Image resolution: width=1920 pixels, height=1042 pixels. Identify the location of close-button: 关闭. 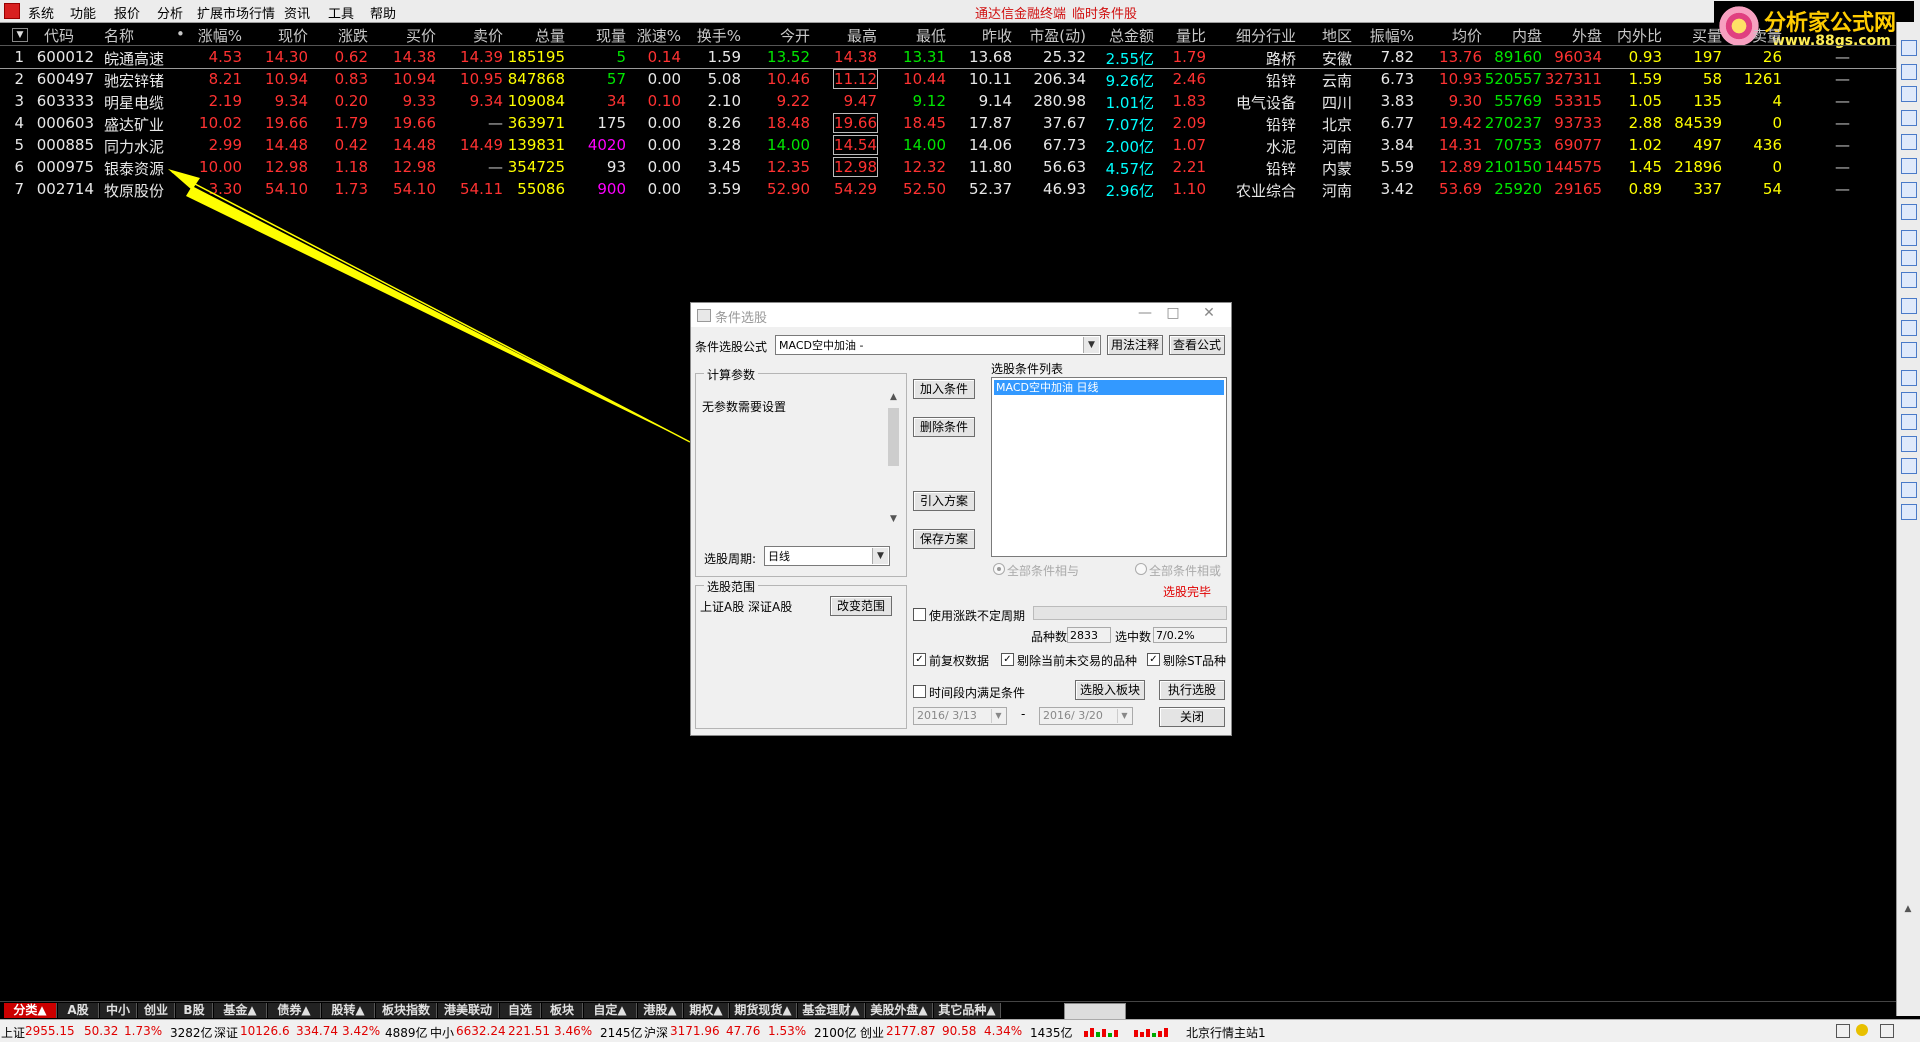
(1192, 717).